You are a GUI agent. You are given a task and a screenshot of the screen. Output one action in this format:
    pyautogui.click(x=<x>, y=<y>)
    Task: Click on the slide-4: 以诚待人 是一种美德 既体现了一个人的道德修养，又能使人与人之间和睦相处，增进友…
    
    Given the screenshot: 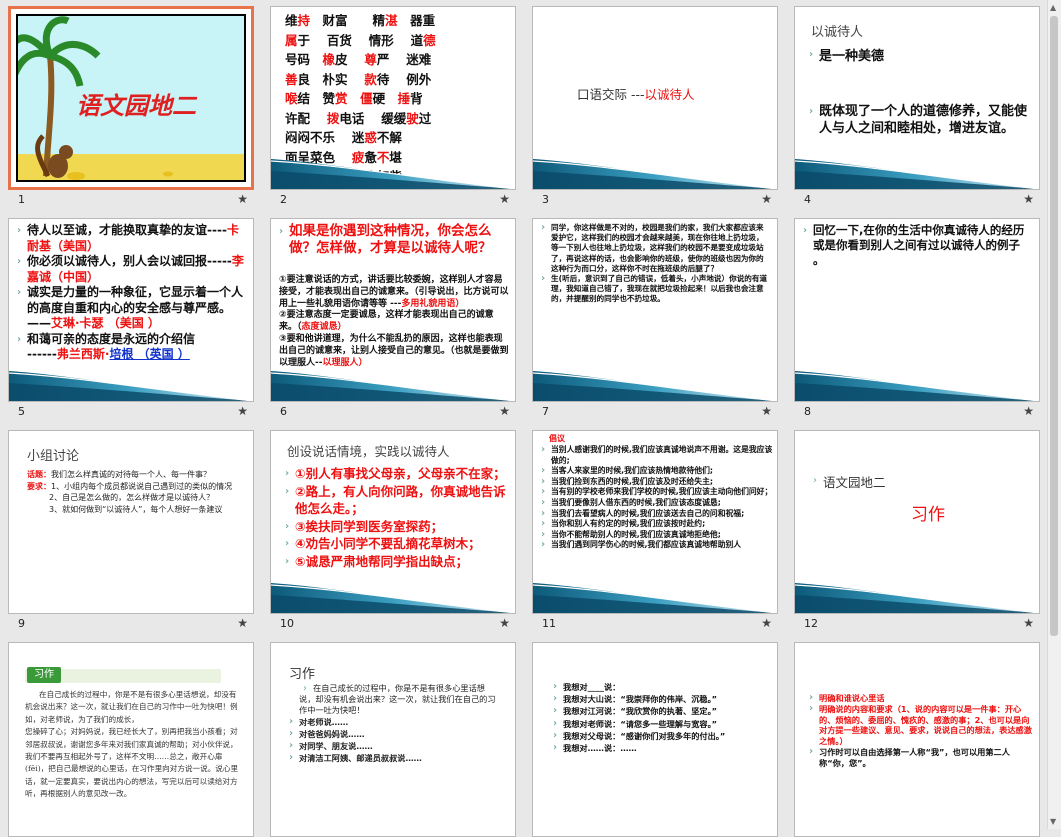 What is the action you would take?
    pyautogui.click(x=917, y=98)
    